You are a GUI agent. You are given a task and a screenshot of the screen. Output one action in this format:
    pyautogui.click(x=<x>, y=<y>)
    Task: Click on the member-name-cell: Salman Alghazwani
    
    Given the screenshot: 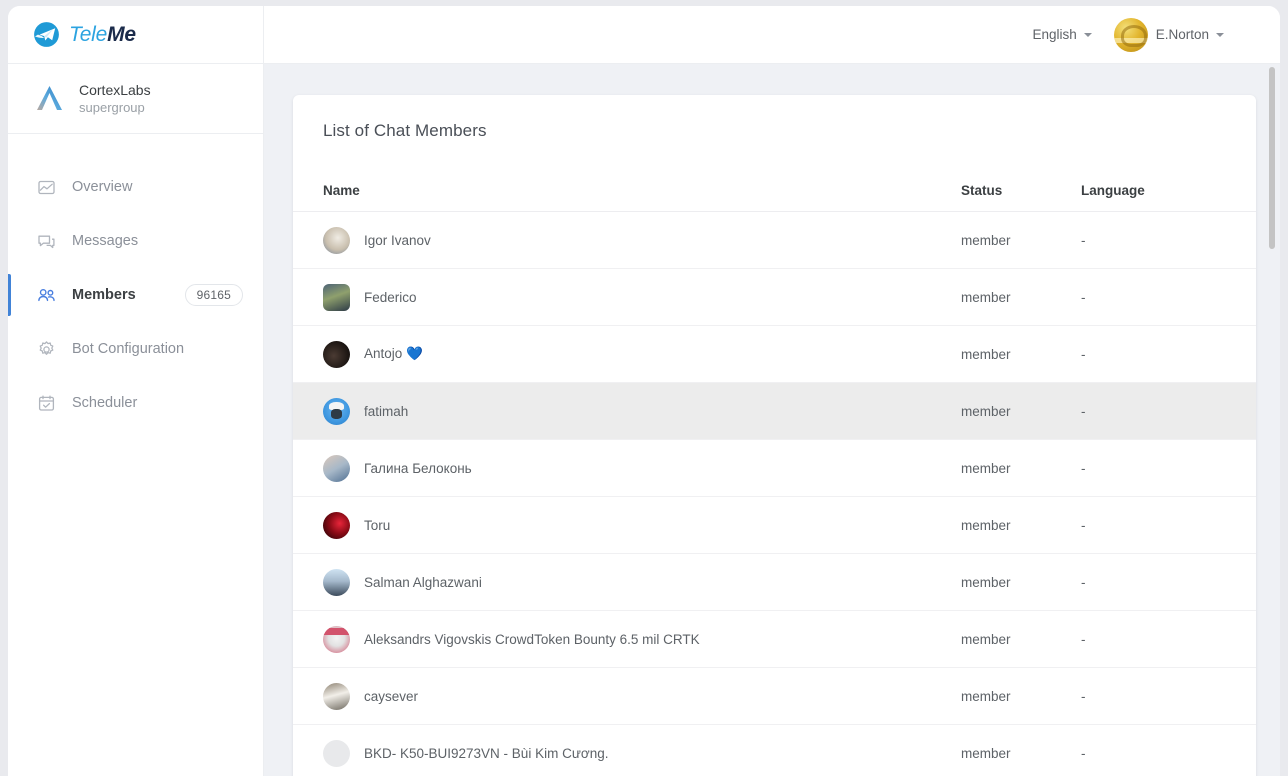 What is the action you would take?
    pyautogui.click(x=627, y=582)
    